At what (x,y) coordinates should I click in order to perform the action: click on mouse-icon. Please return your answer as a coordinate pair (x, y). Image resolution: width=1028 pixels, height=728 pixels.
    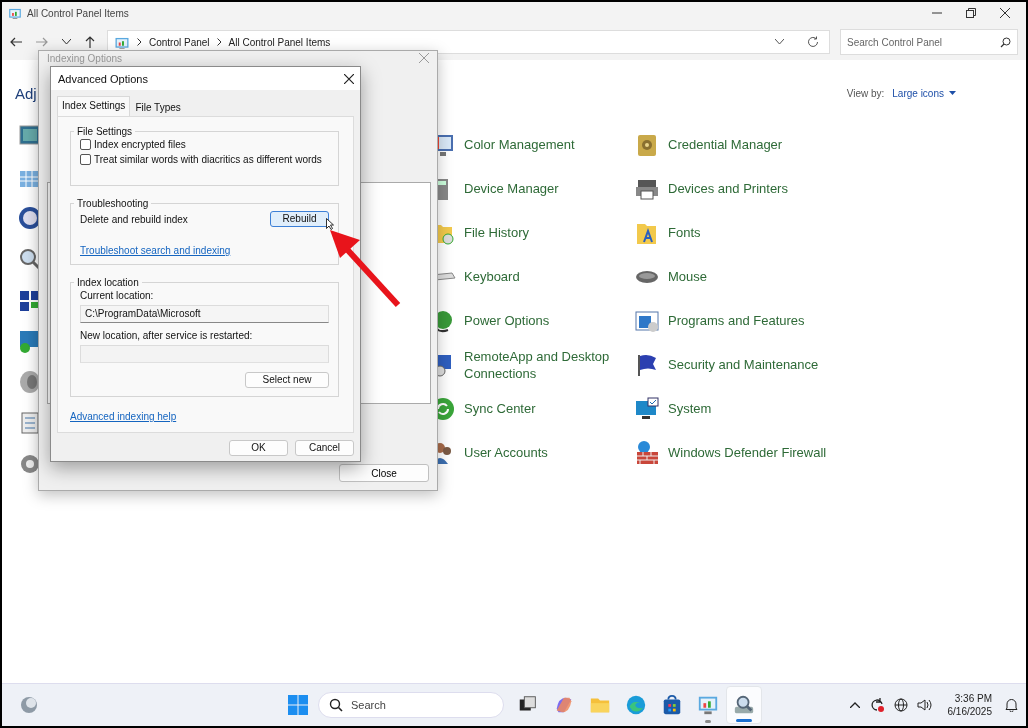
    Looking at the image, I should click on (647, 276).